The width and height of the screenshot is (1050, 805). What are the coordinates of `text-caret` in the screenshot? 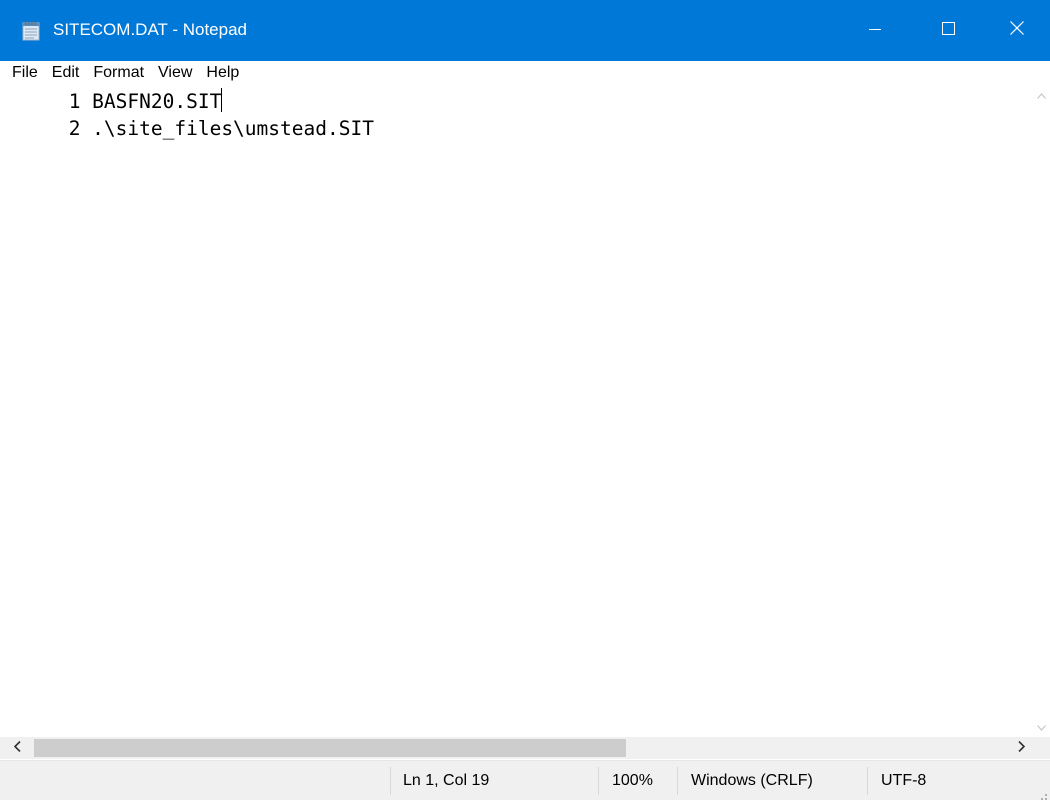 It's located at (222, 100).